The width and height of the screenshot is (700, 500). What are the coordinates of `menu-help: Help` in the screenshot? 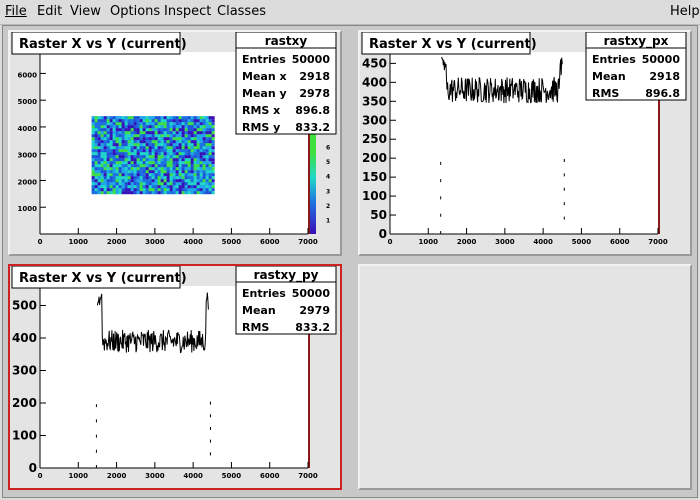 It's located at (685, 11).